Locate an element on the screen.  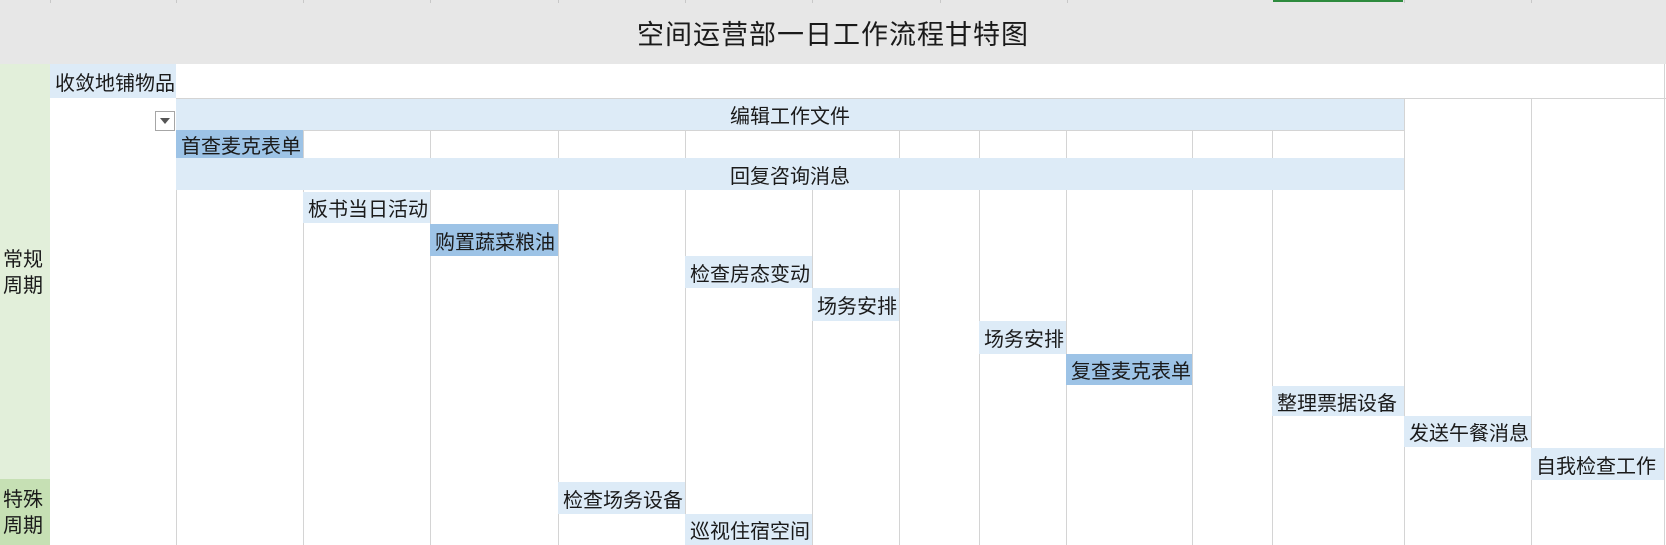
task-bar: 自我检查工作 is located at coordinates (1597, 464).